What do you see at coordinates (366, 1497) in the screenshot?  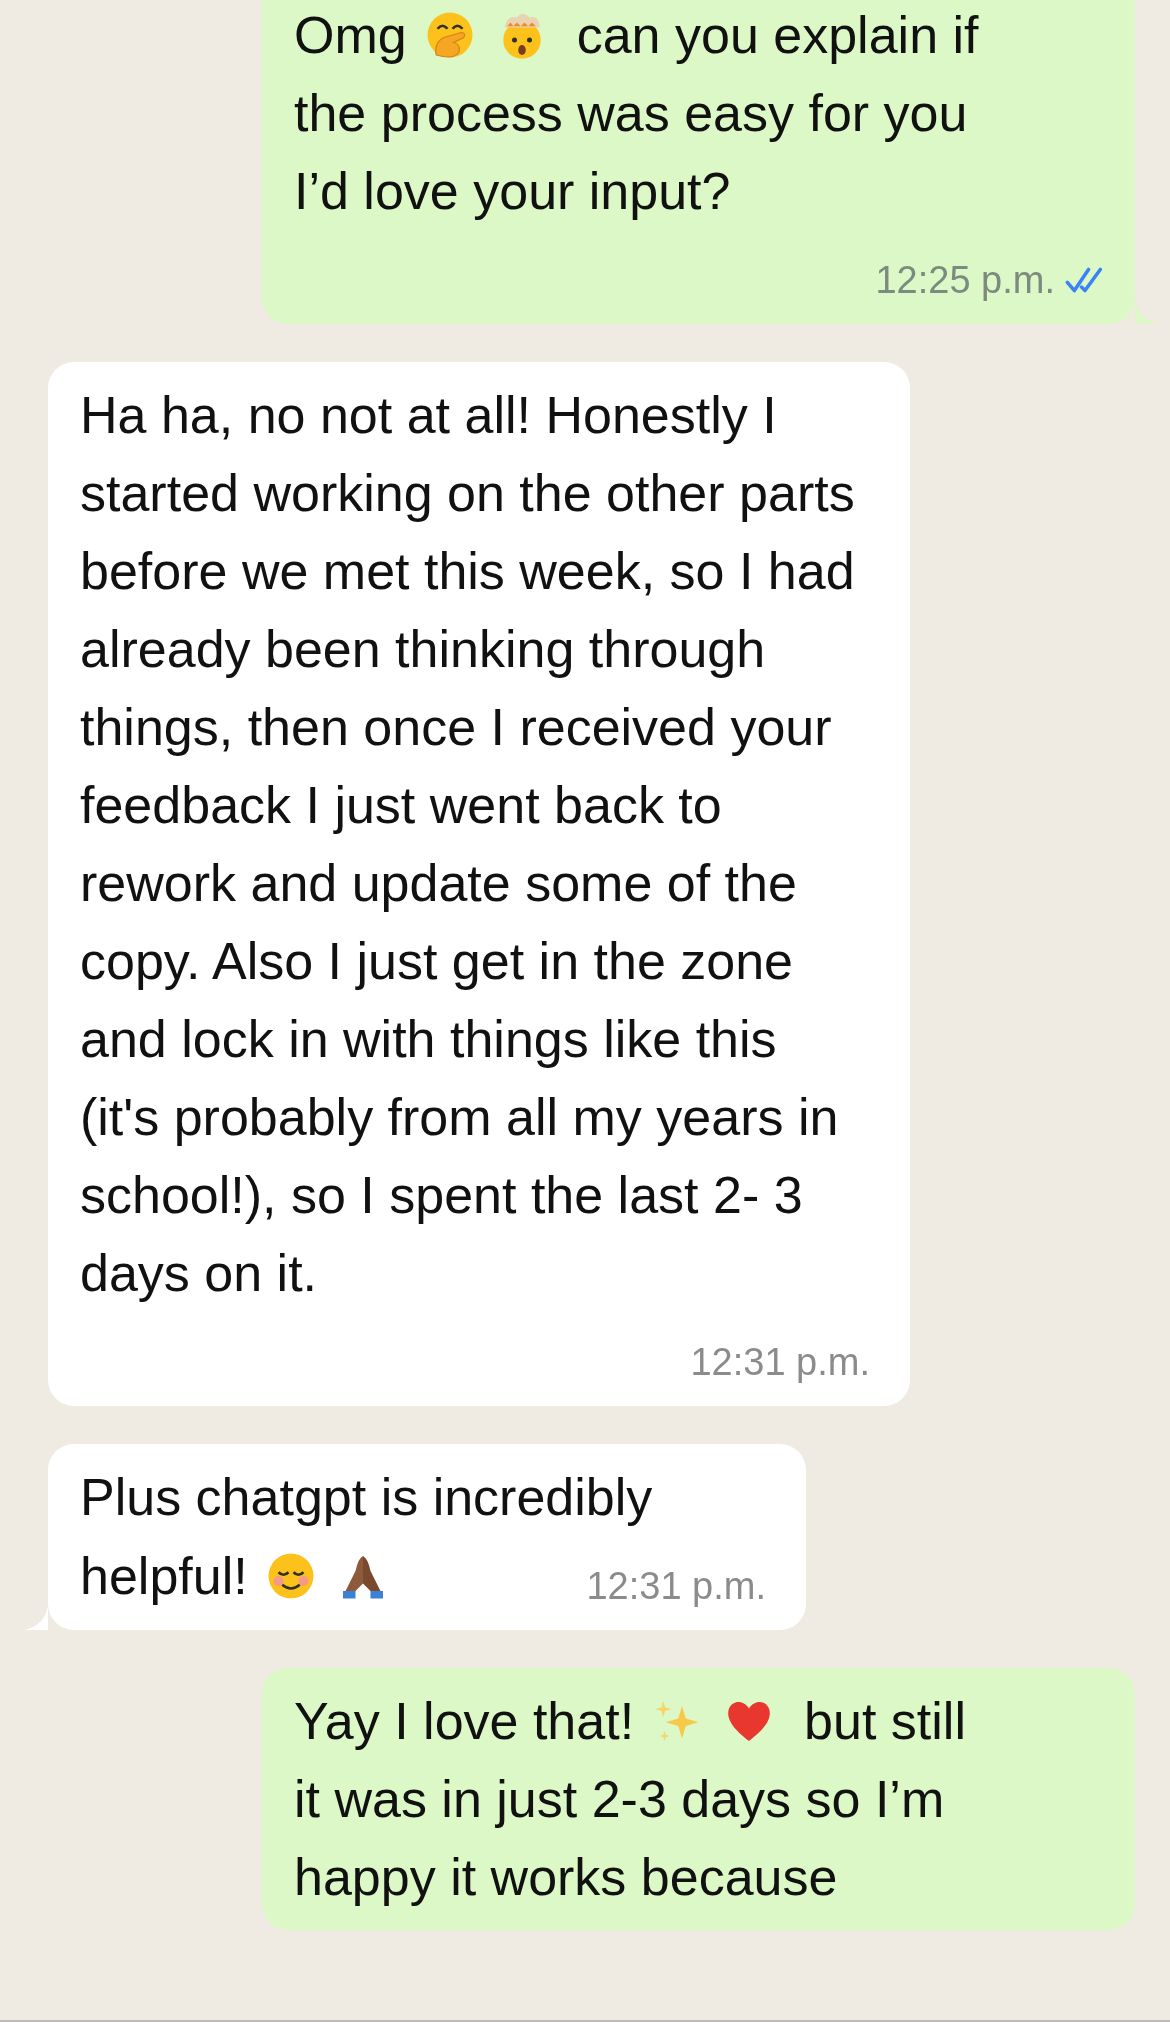 I see `message-text: Plus chatgpt is incredibly` at bounding box center [366, 1497].